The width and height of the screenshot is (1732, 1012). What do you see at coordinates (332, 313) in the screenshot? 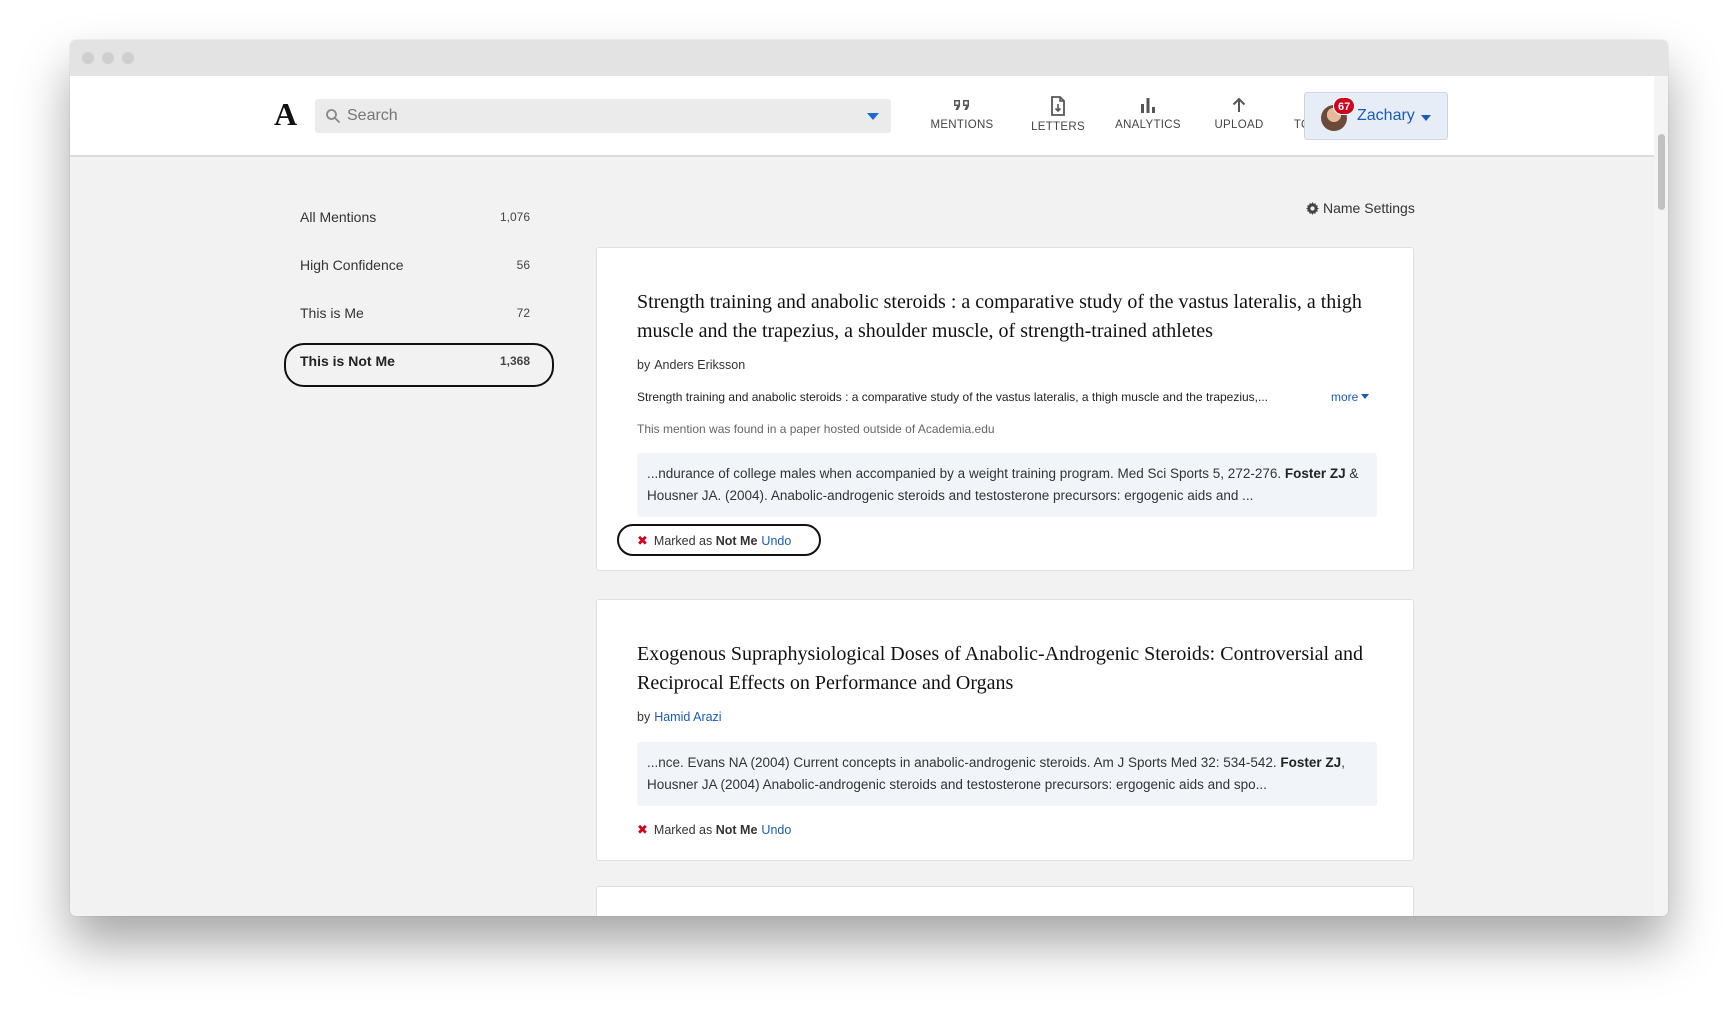
I see `sidebar-item-label: This is Me` at bounding box center [332, 313].